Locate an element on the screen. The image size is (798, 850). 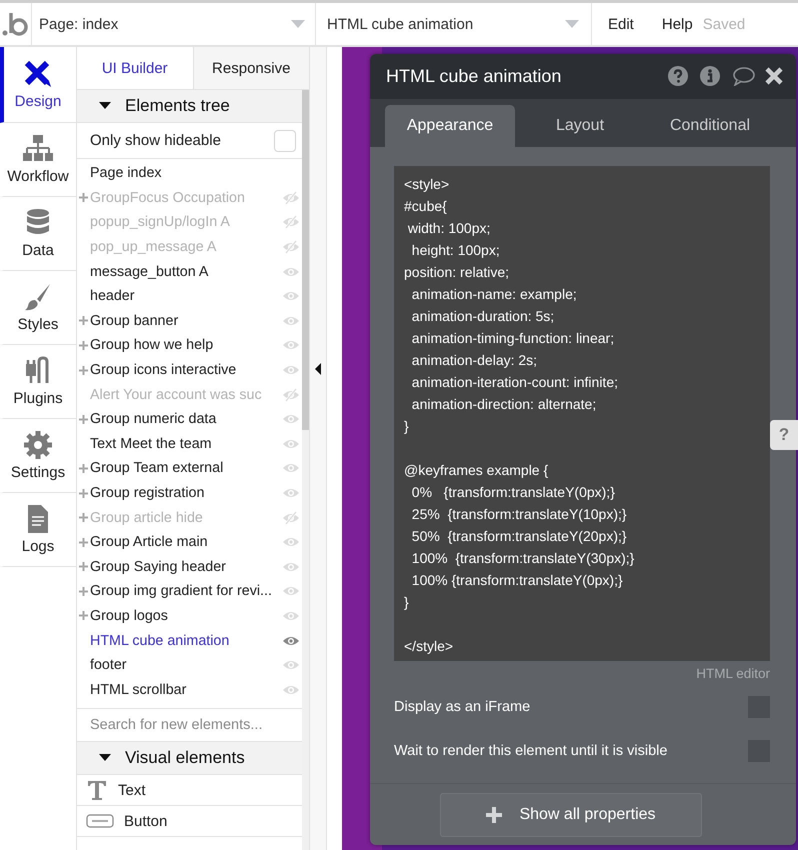
comment-icon is located at coordinates (744, 76).